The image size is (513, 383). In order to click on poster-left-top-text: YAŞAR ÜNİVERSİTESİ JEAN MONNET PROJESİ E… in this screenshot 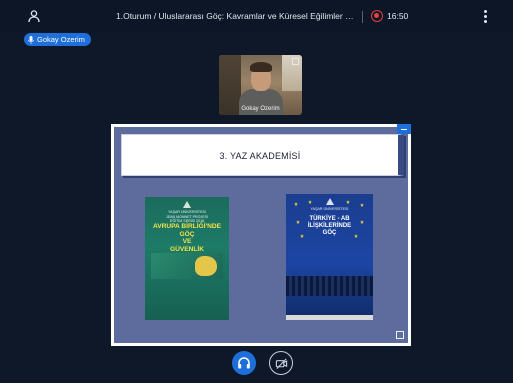, I will do `click(187, 216)`.